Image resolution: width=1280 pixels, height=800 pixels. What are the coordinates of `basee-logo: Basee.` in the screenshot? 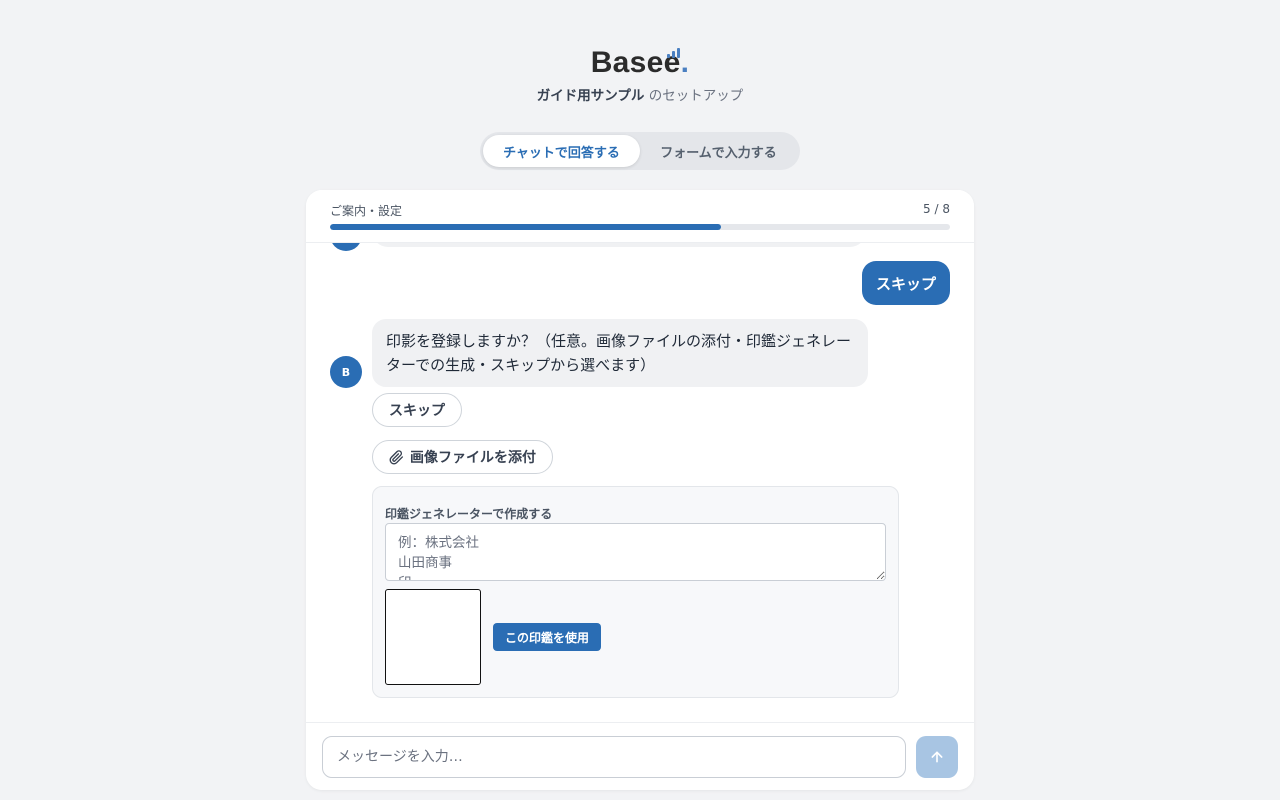 It's located at (640, 63).